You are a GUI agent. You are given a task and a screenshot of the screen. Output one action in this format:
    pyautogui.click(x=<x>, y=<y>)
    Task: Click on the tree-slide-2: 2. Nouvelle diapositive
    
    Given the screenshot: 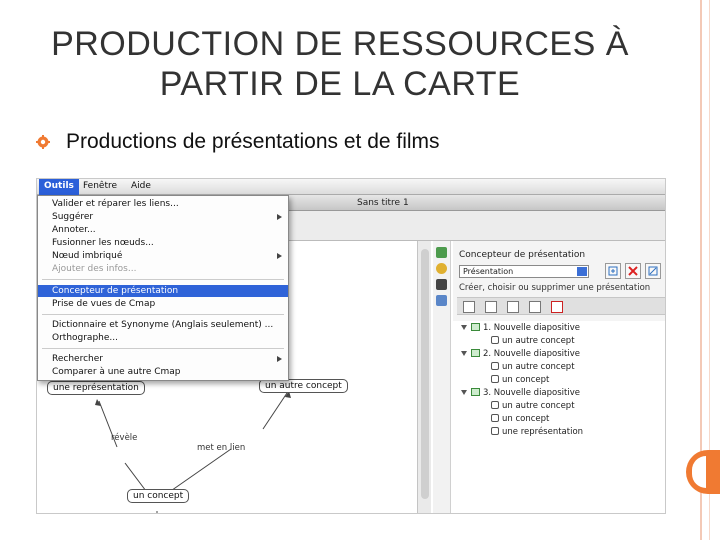 What is the action you would take?
    pyautogui.click(x=520, y=354)
    